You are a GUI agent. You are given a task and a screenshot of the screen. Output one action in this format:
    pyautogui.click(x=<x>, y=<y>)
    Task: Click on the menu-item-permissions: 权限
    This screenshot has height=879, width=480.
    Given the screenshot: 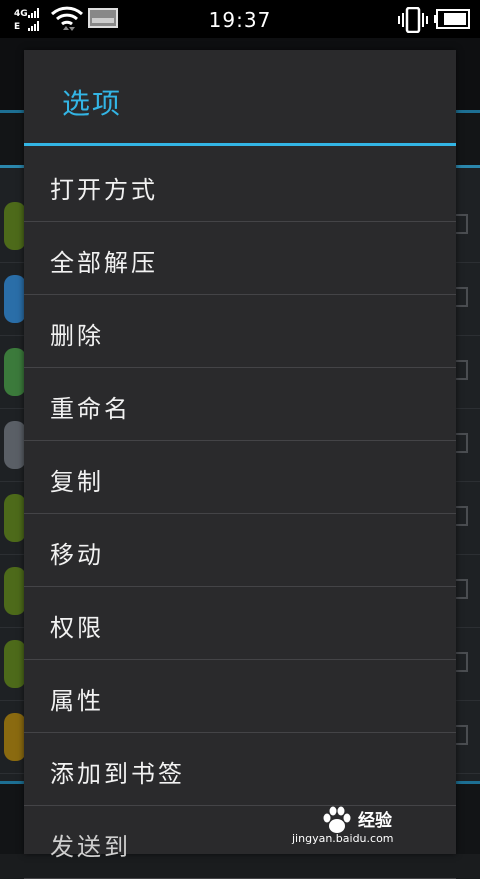 What is the action you would take?
    pyautogui.click(x=240, y=623)
    